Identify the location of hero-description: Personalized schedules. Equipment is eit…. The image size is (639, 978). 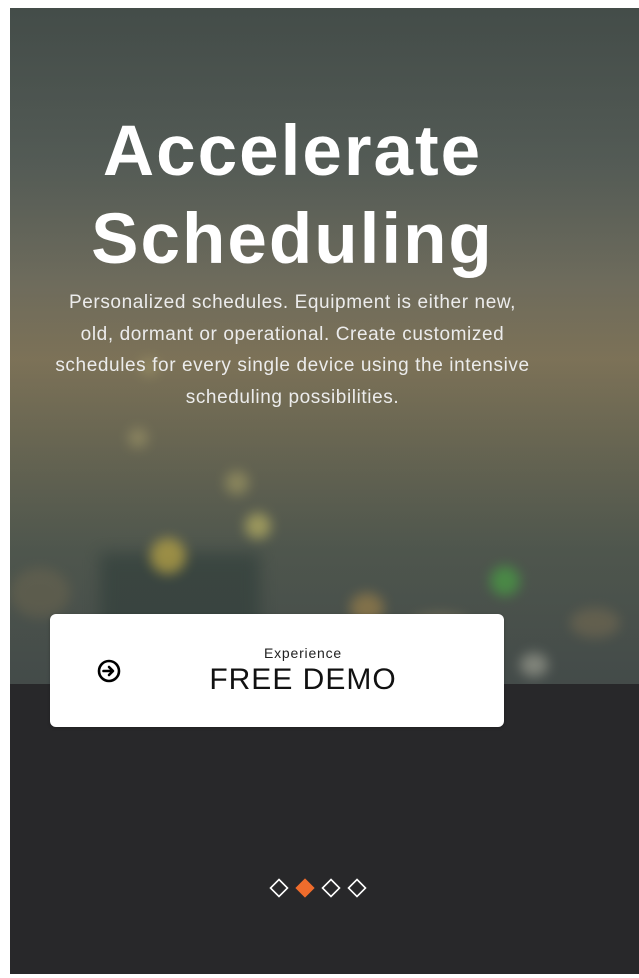
(292, 350).